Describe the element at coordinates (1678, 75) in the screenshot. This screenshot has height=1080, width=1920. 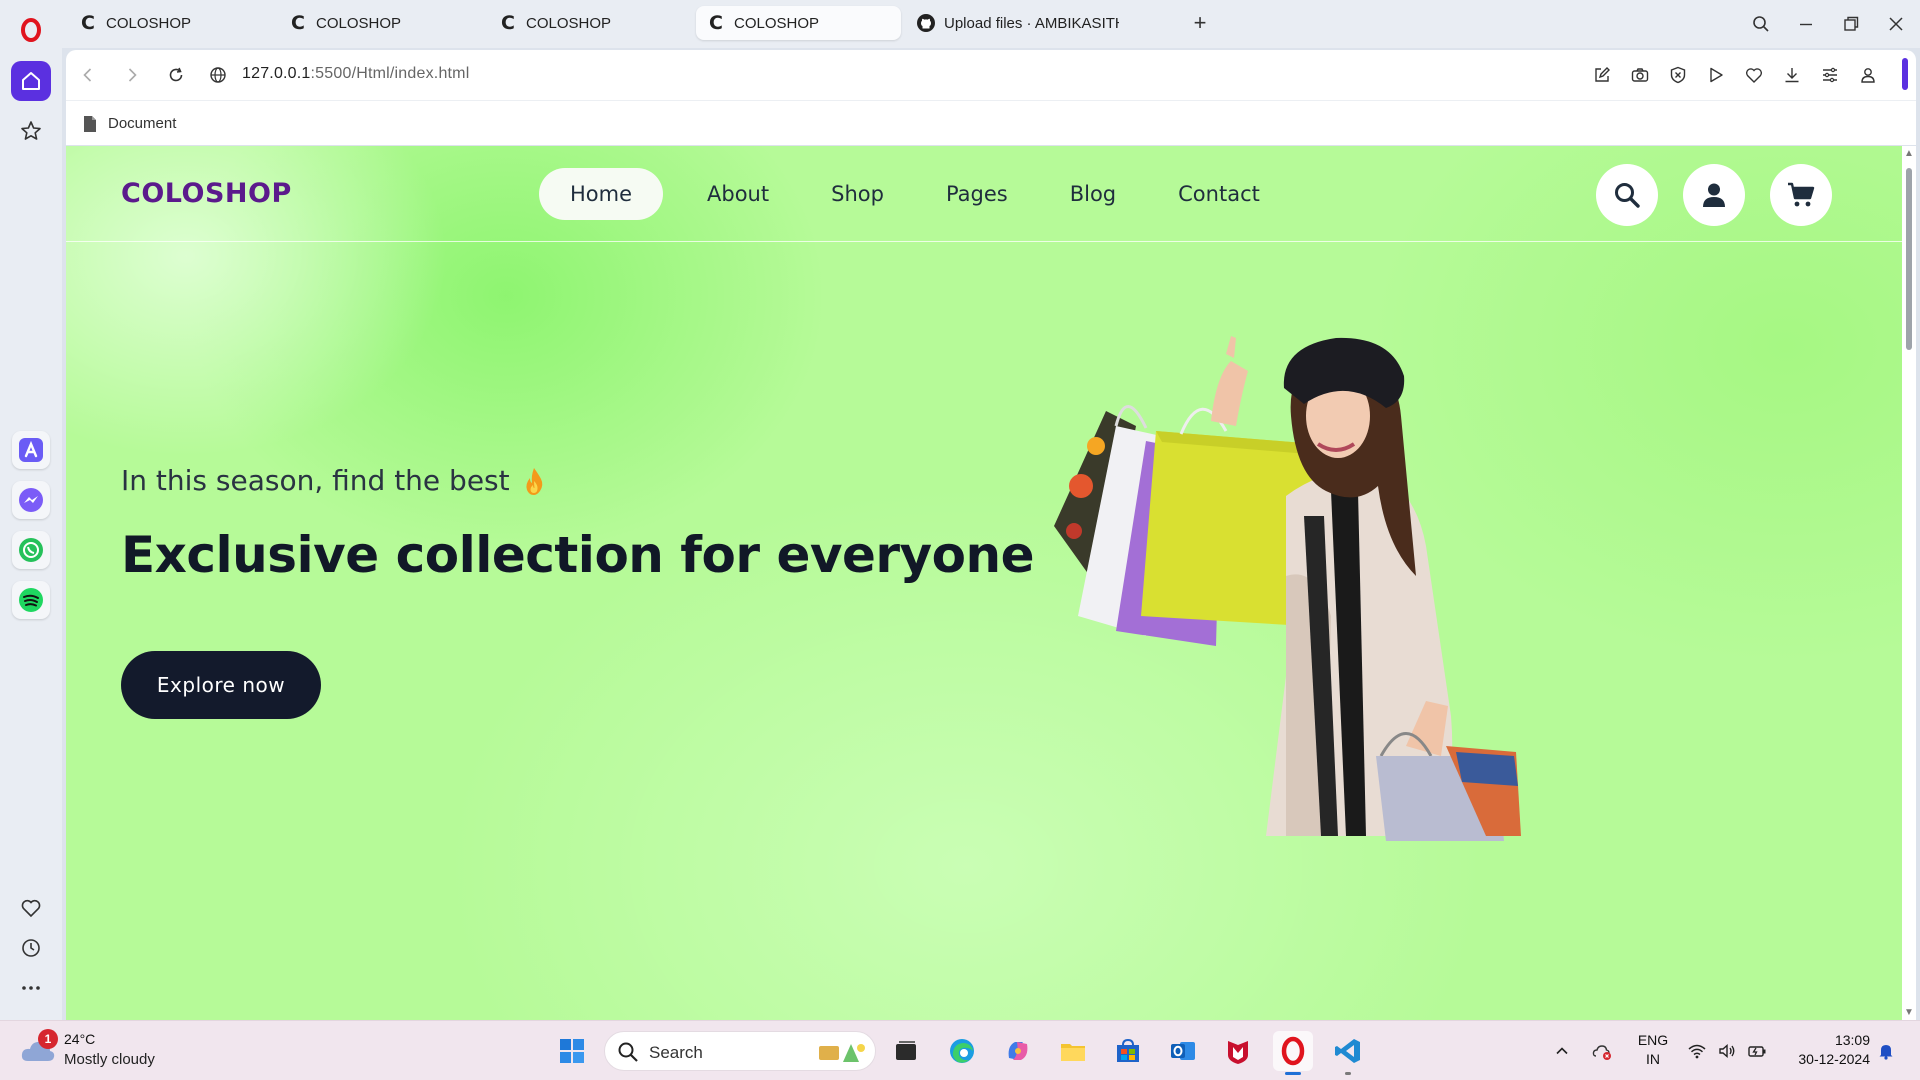
I see `adblock-shield-icon` at that location.